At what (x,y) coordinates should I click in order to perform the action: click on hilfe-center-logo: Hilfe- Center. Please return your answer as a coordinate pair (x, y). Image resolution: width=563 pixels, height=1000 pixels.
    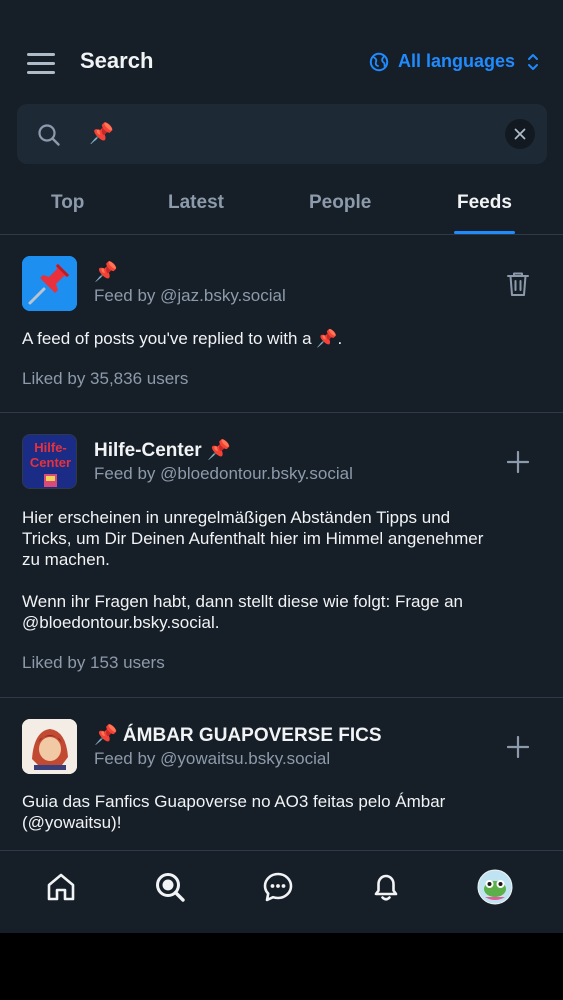
    Looking at the image, I should click on (49, 461).